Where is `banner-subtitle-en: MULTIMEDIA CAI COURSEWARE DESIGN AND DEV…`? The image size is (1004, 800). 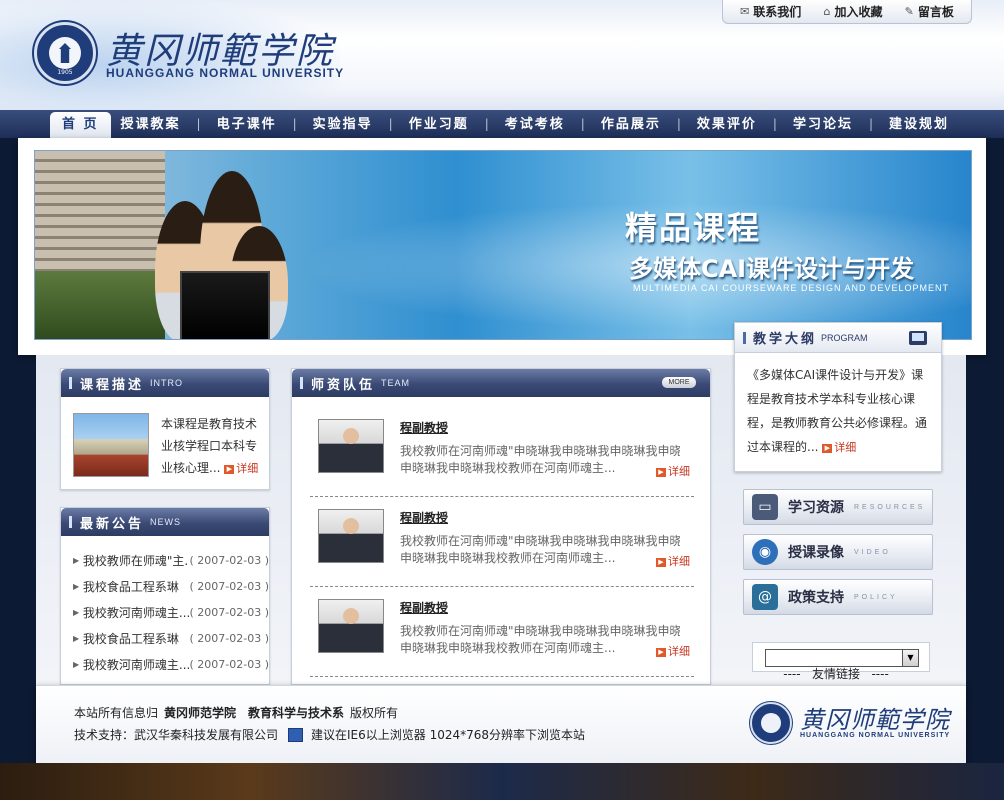 banner-subtitle-en: MULTIMEDIA CAI COURSEWARE DESIGN AND DEV… is located at coordinates (791, 288).